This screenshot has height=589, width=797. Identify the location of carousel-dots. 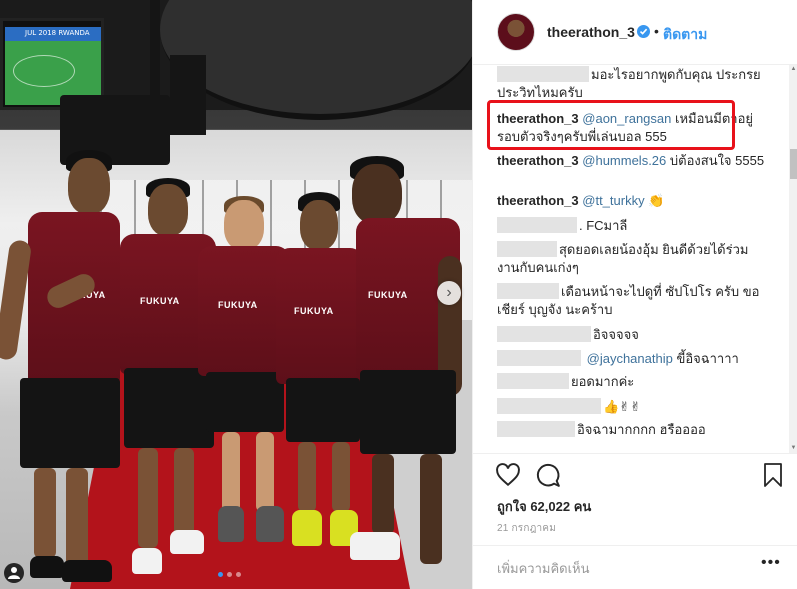
(229, 574).